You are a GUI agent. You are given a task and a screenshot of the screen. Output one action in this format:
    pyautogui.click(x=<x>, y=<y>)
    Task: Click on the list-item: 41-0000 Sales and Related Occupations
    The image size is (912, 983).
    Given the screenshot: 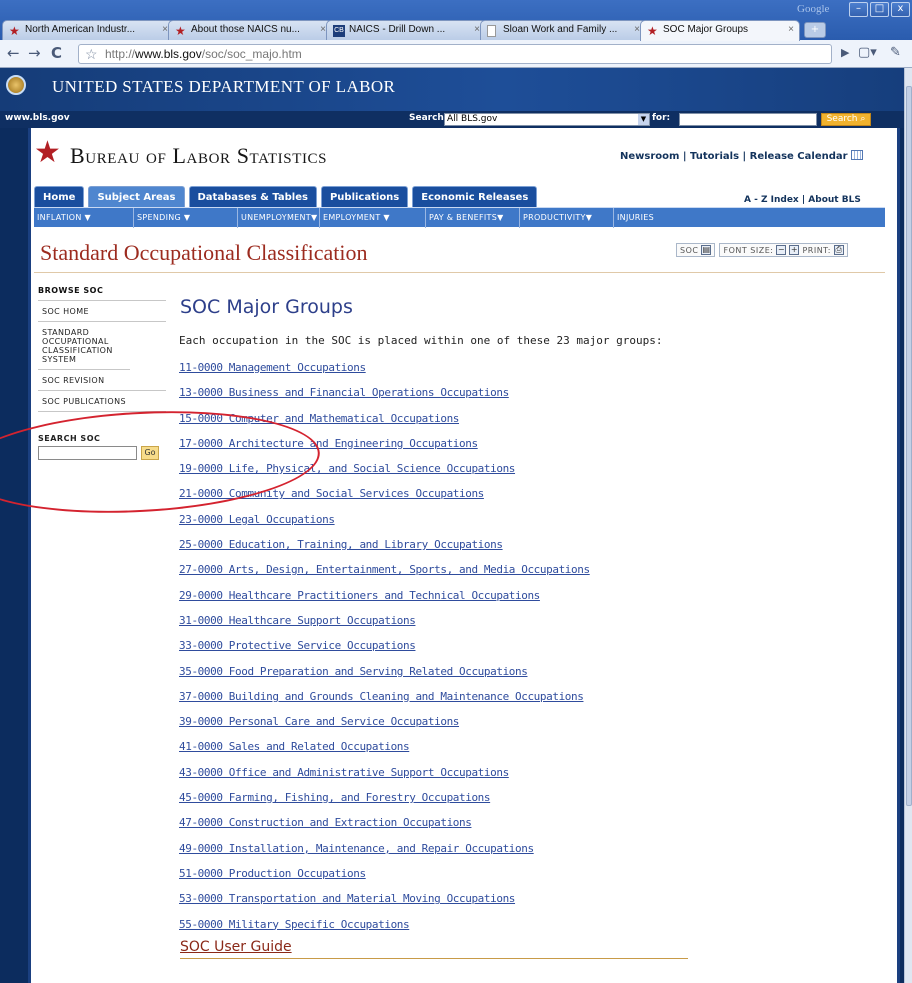 What is the action you would take?
    pyautogui.click(x=384, y=752)
    